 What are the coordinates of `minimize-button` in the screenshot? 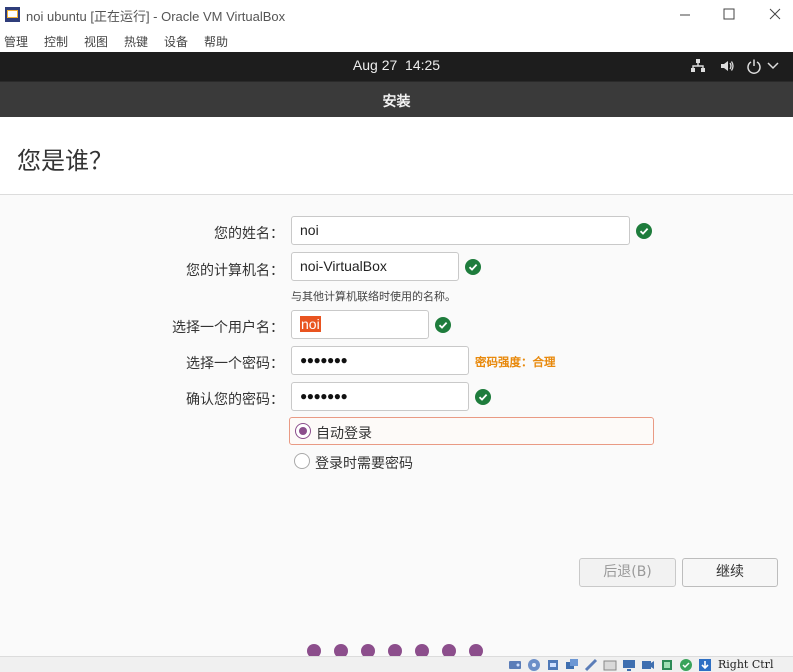 It's located at (685, 15).